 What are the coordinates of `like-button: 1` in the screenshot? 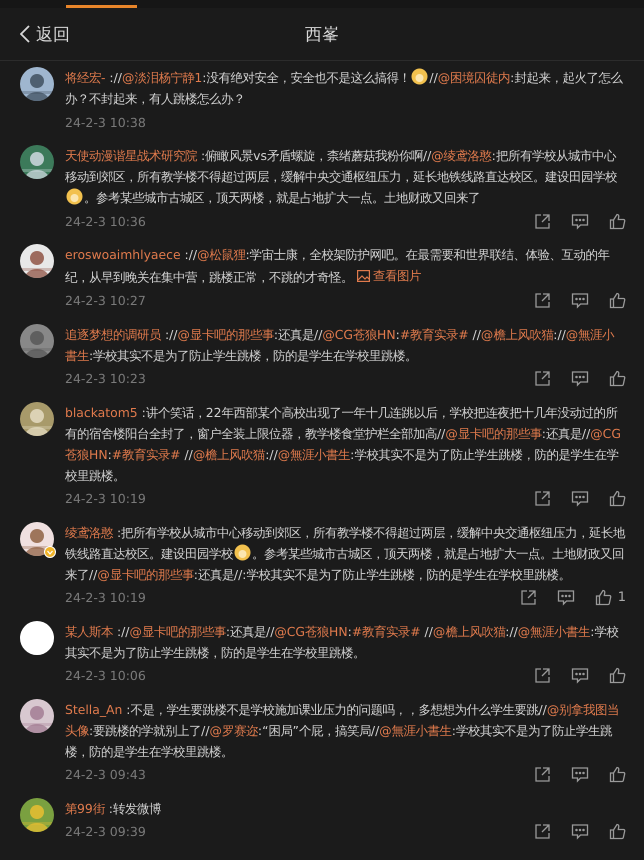 It's located at (610, 597).